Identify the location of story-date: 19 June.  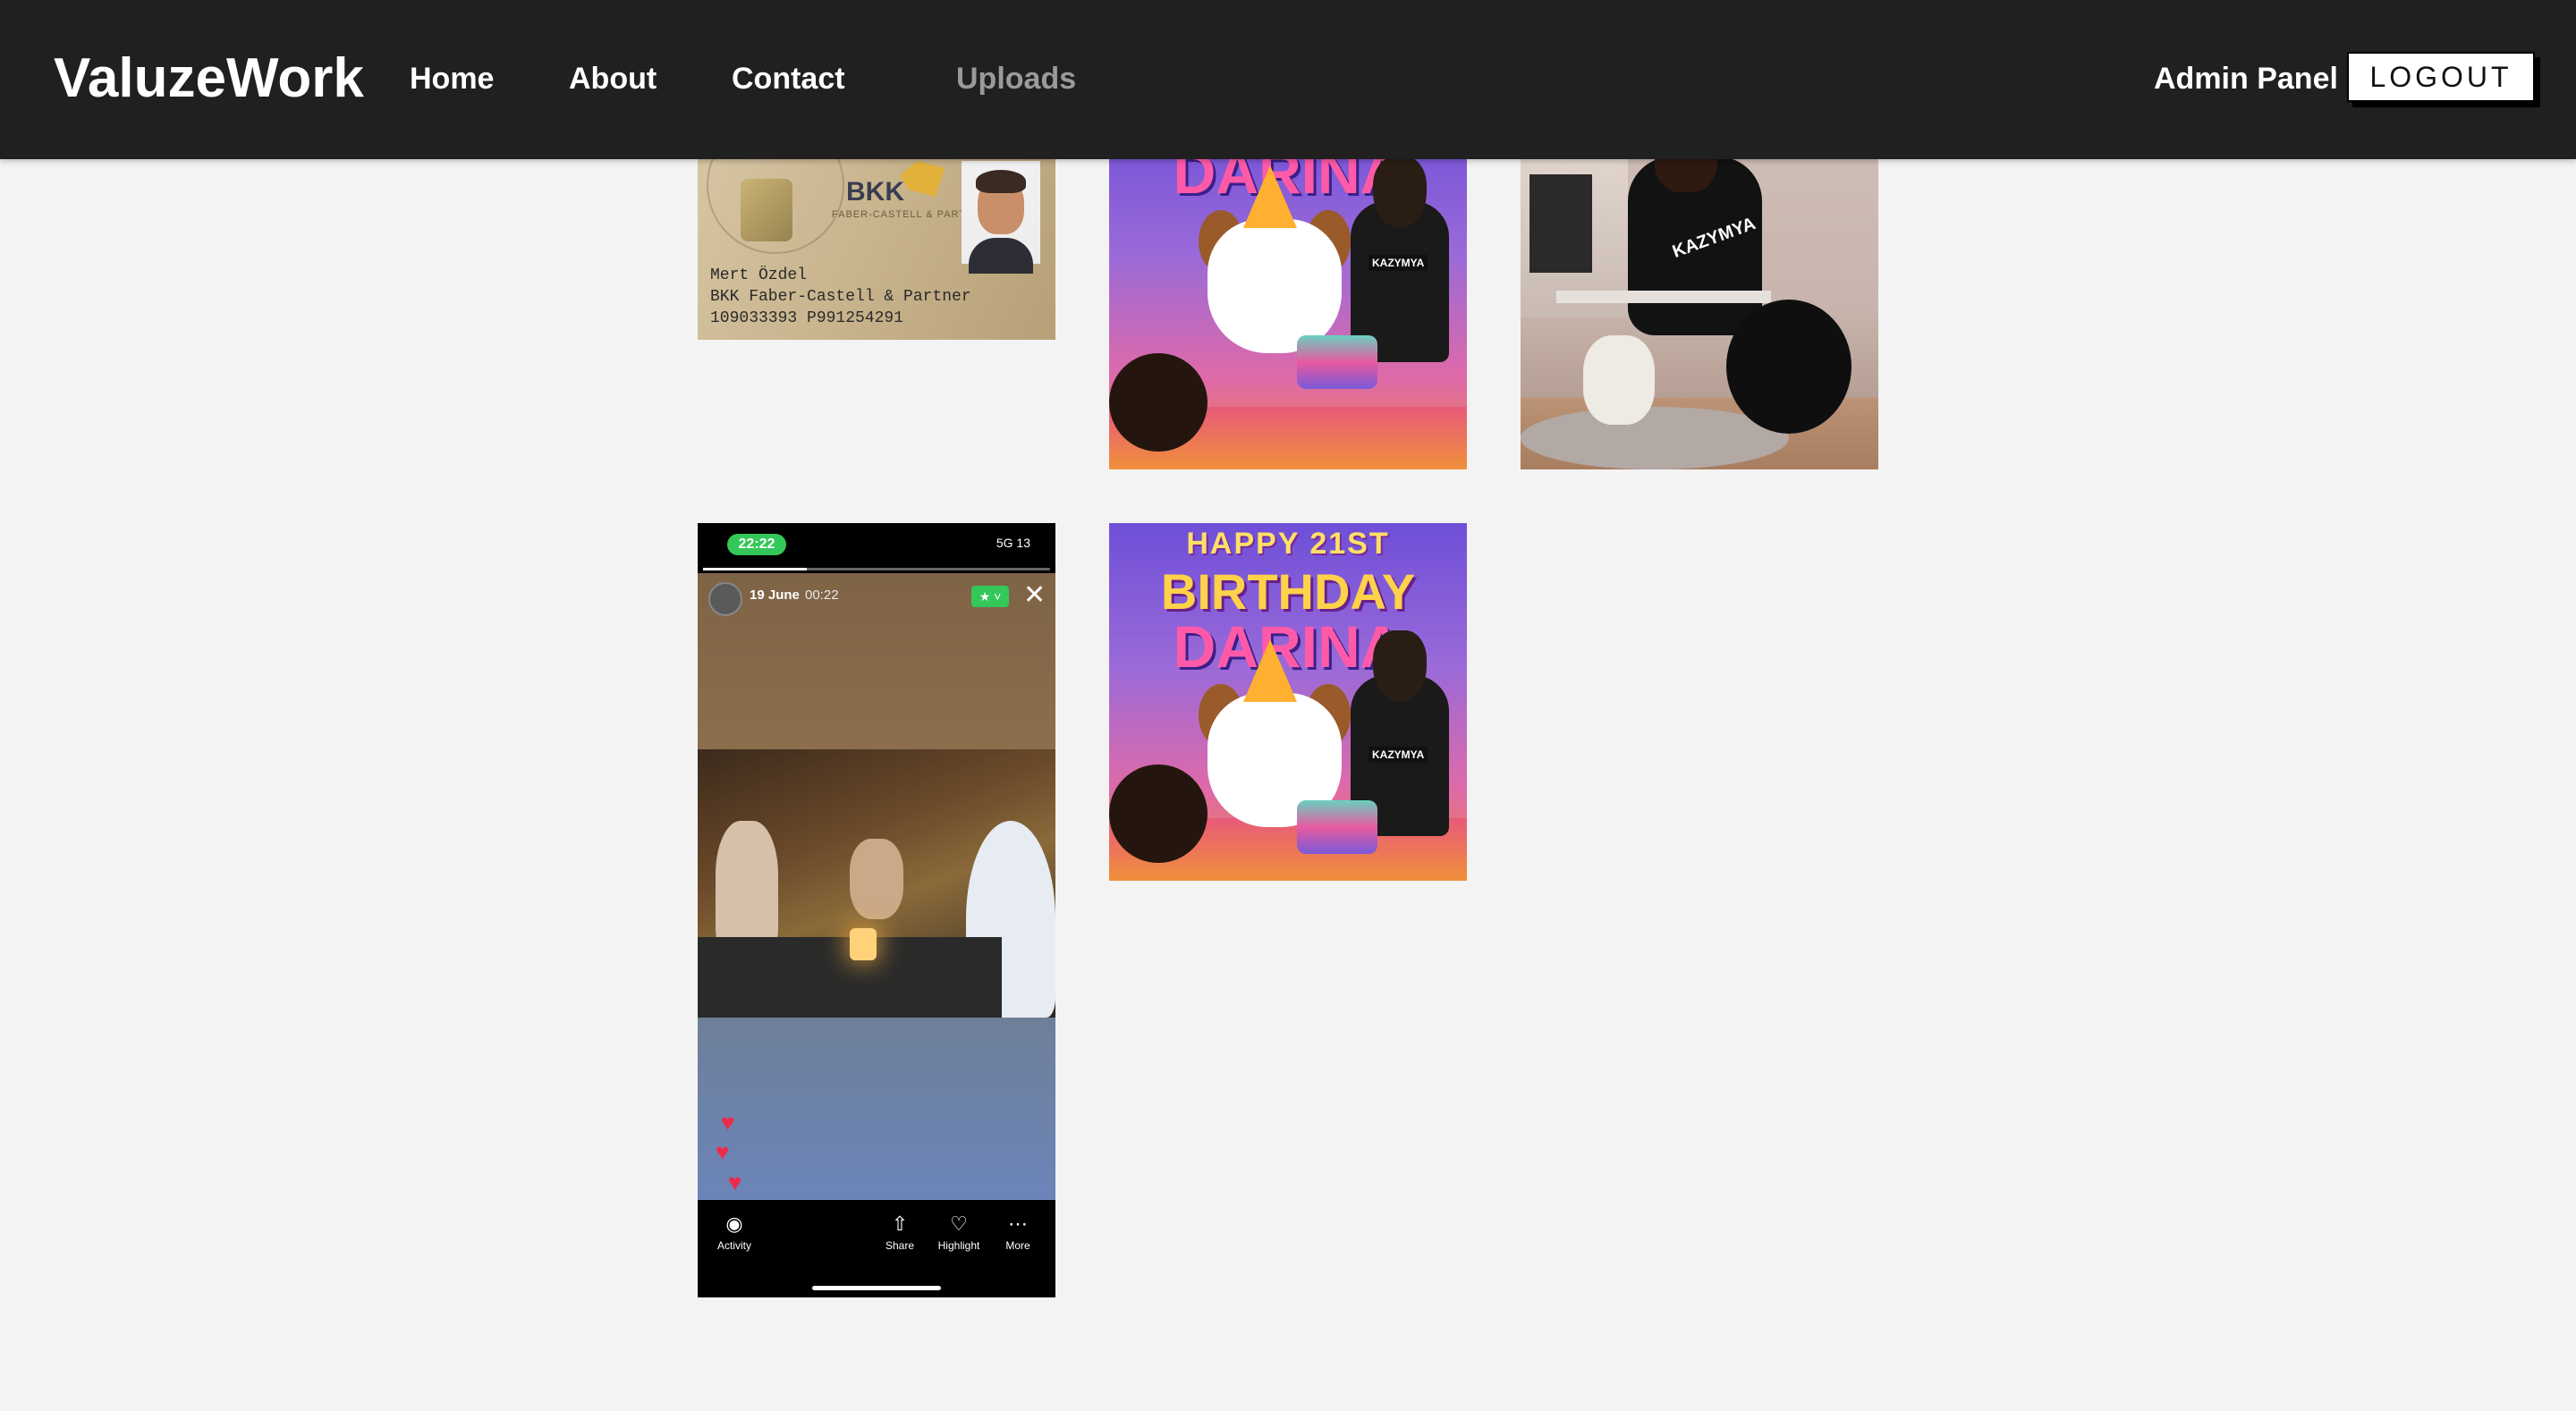
(775, 595).